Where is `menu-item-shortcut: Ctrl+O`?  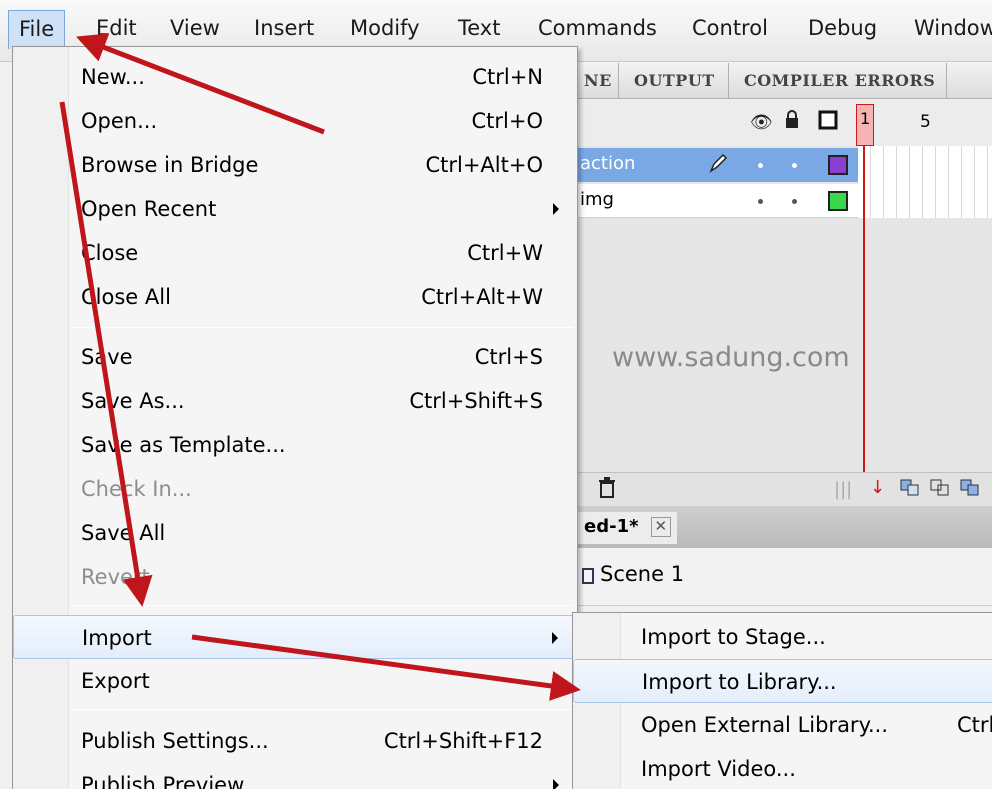 menu-item-shortcut: Ctrl+O is located at coordinates (507, 121).